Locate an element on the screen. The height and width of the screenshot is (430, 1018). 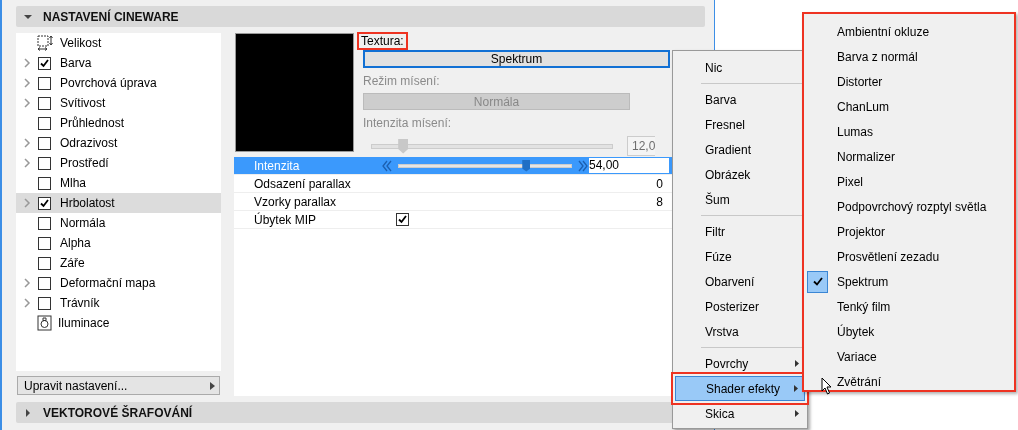
channel-label: Odrazivost is located at coordinates (89, 143).